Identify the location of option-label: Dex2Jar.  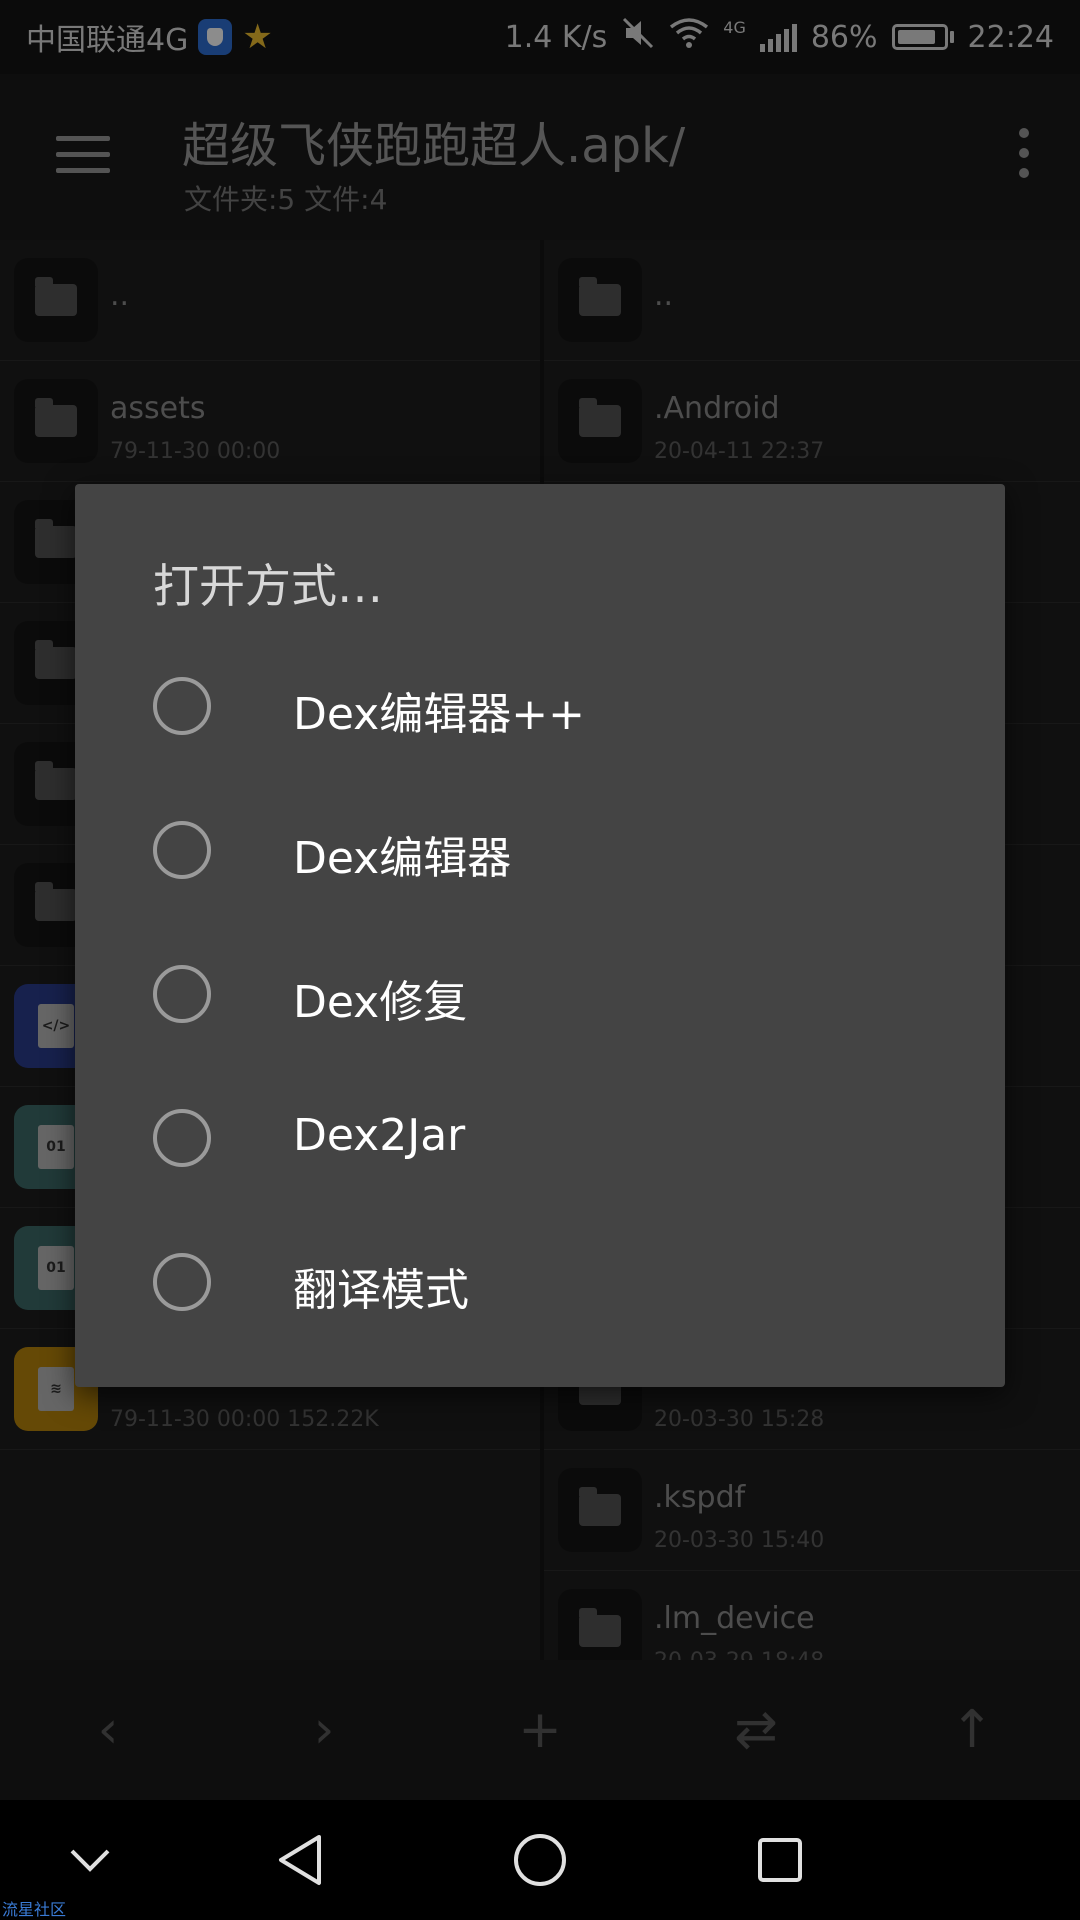
(379, 1135).